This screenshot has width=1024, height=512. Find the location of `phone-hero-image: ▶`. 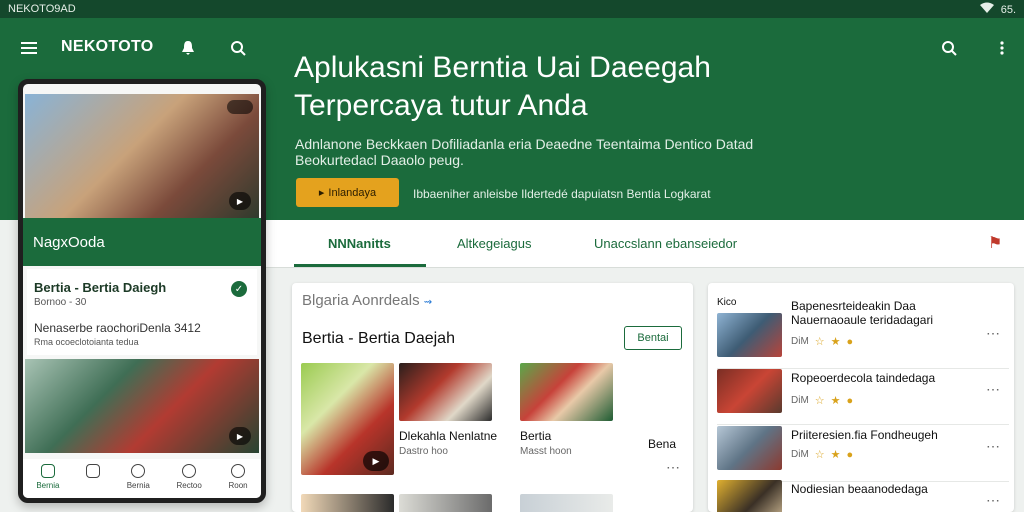

phone-hero-image: ▶ is located at coordinates (142, 156).